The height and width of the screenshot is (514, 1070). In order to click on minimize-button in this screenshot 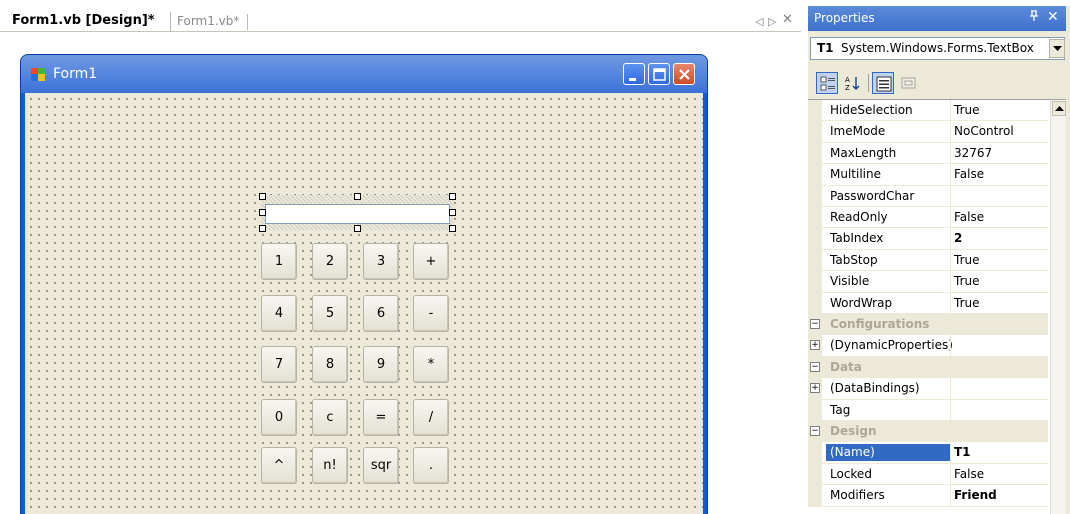, I will do `click(634, 74)`.